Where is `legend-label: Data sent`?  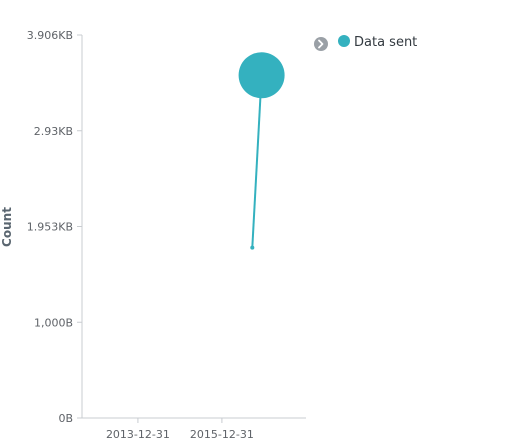
legend-label: Data sent is located at coordinates (385, 42).